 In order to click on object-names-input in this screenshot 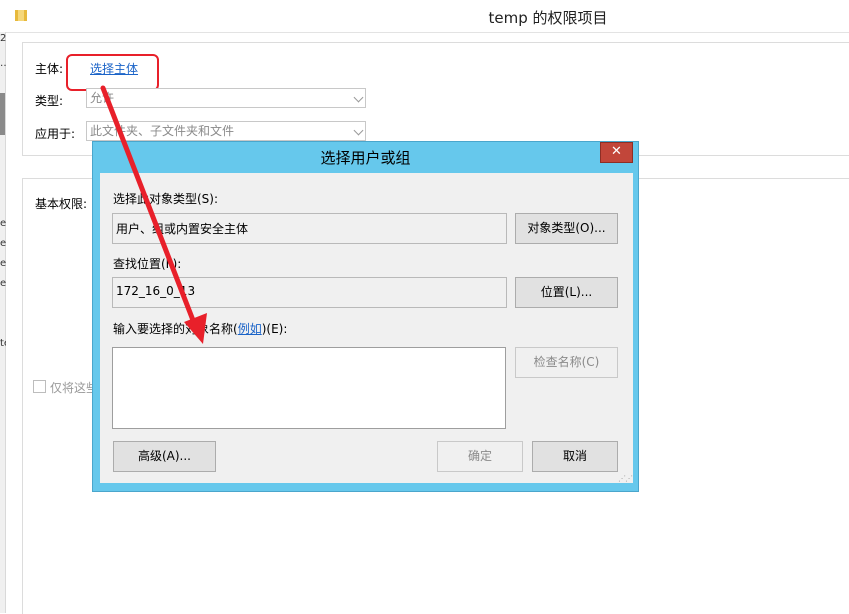, I will do `click(309, 388)`.